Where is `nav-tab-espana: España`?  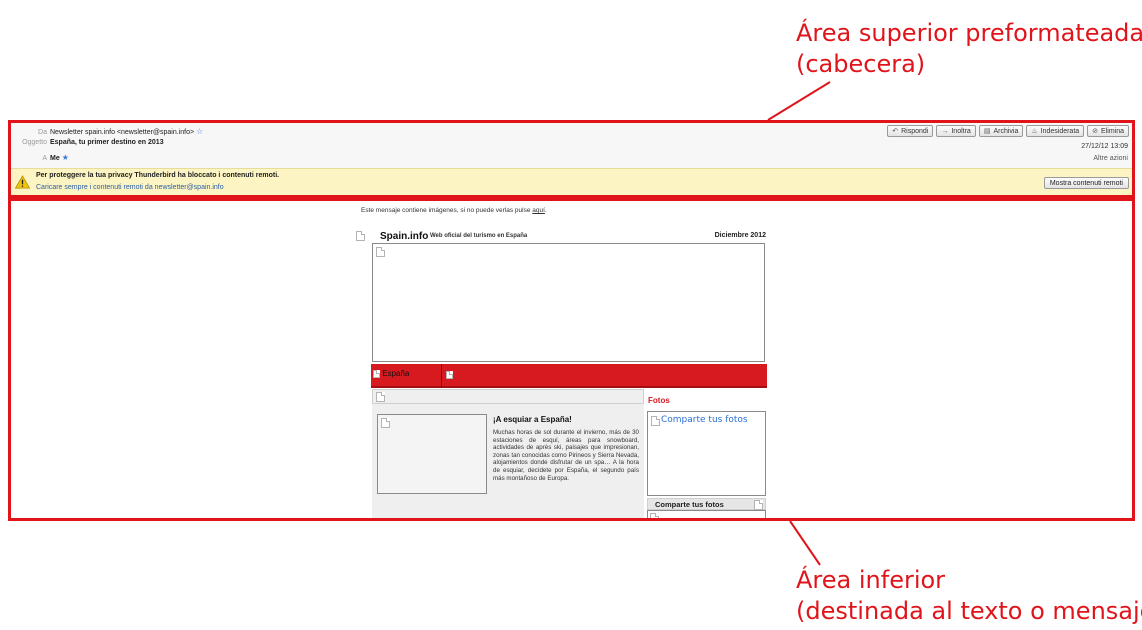
nav-tab-espana: España is located at coordinates (391, 373).